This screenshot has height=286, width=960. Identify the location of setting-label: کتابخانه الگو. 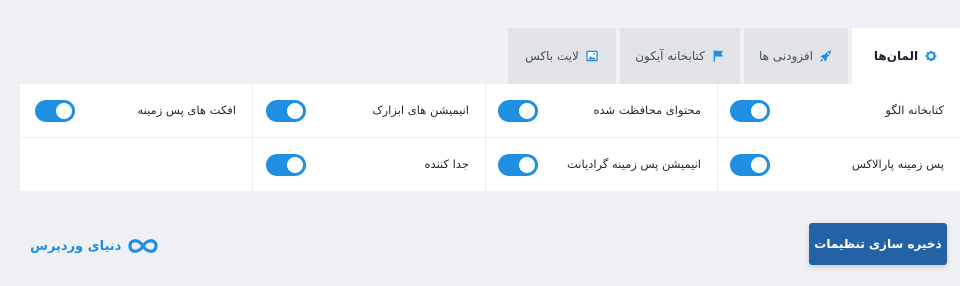
(914, 110).